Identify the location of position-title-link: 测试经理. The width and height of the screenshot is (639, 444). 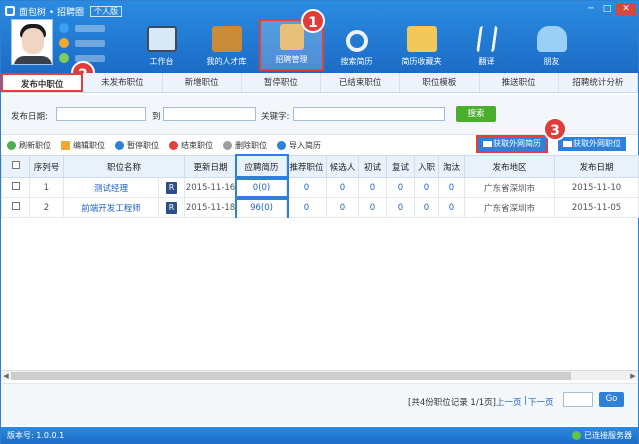
(111, 187).